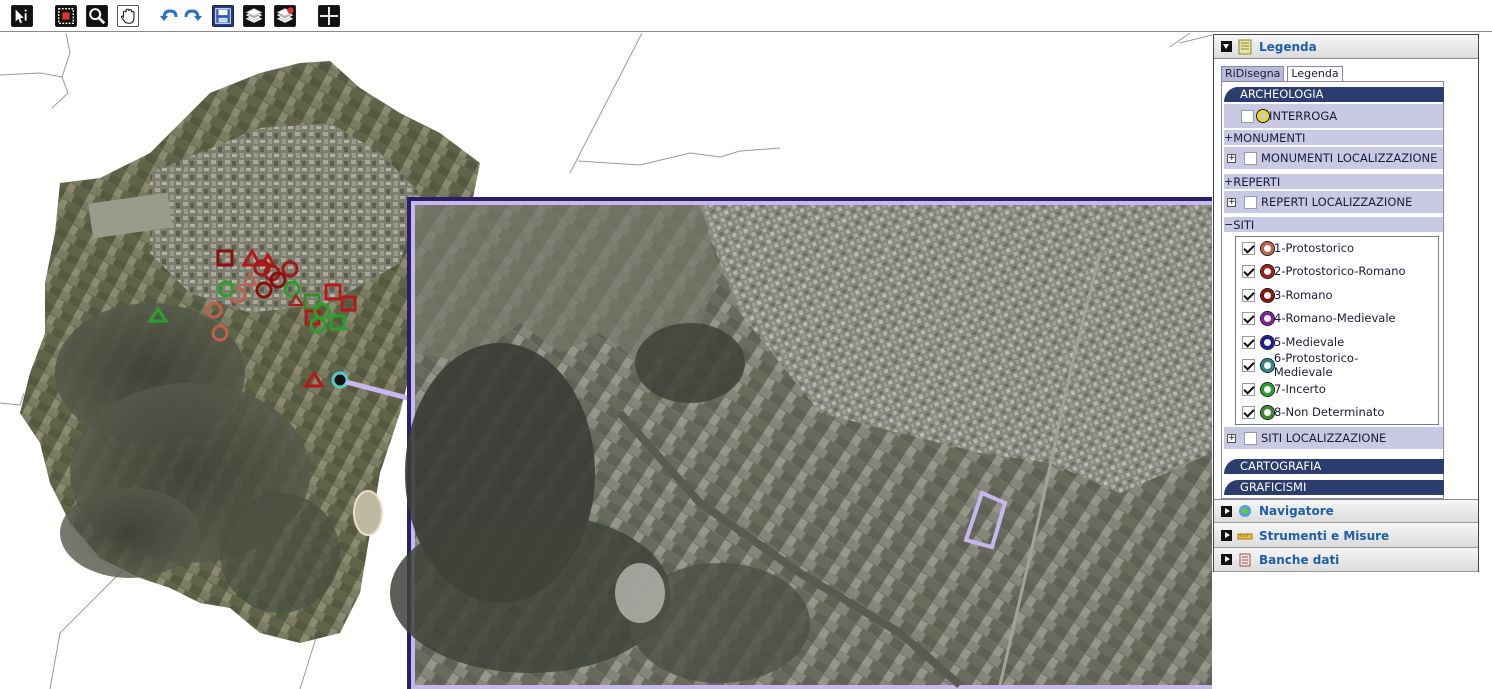 The image size is (1492, 689). What do you see at coordinates (329, 16) in the screenshot?
I see `full-extent-icon` at bounding box center [329, 16].